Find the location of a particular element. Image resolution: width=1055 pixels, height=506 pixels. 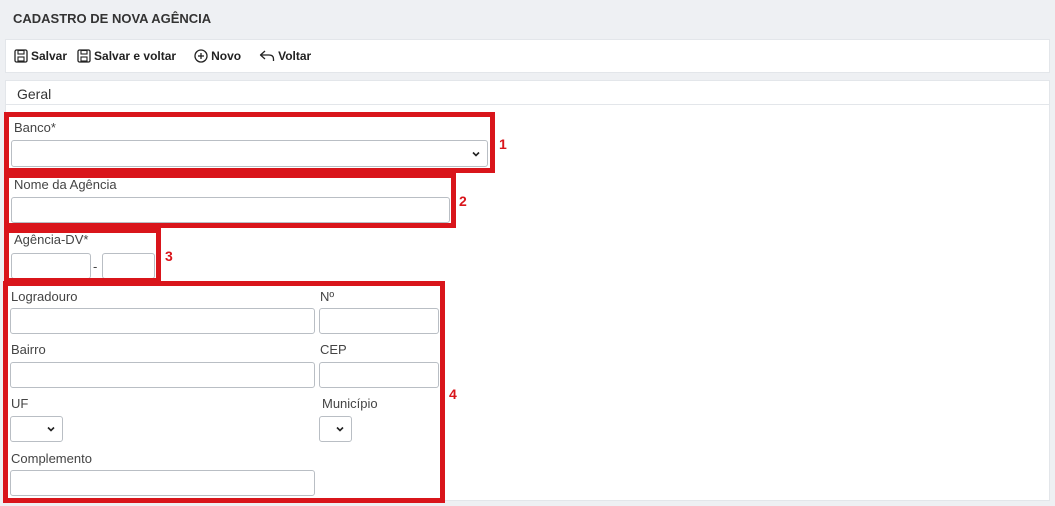

save-label: Salvar is located at coordinates (49, 56).